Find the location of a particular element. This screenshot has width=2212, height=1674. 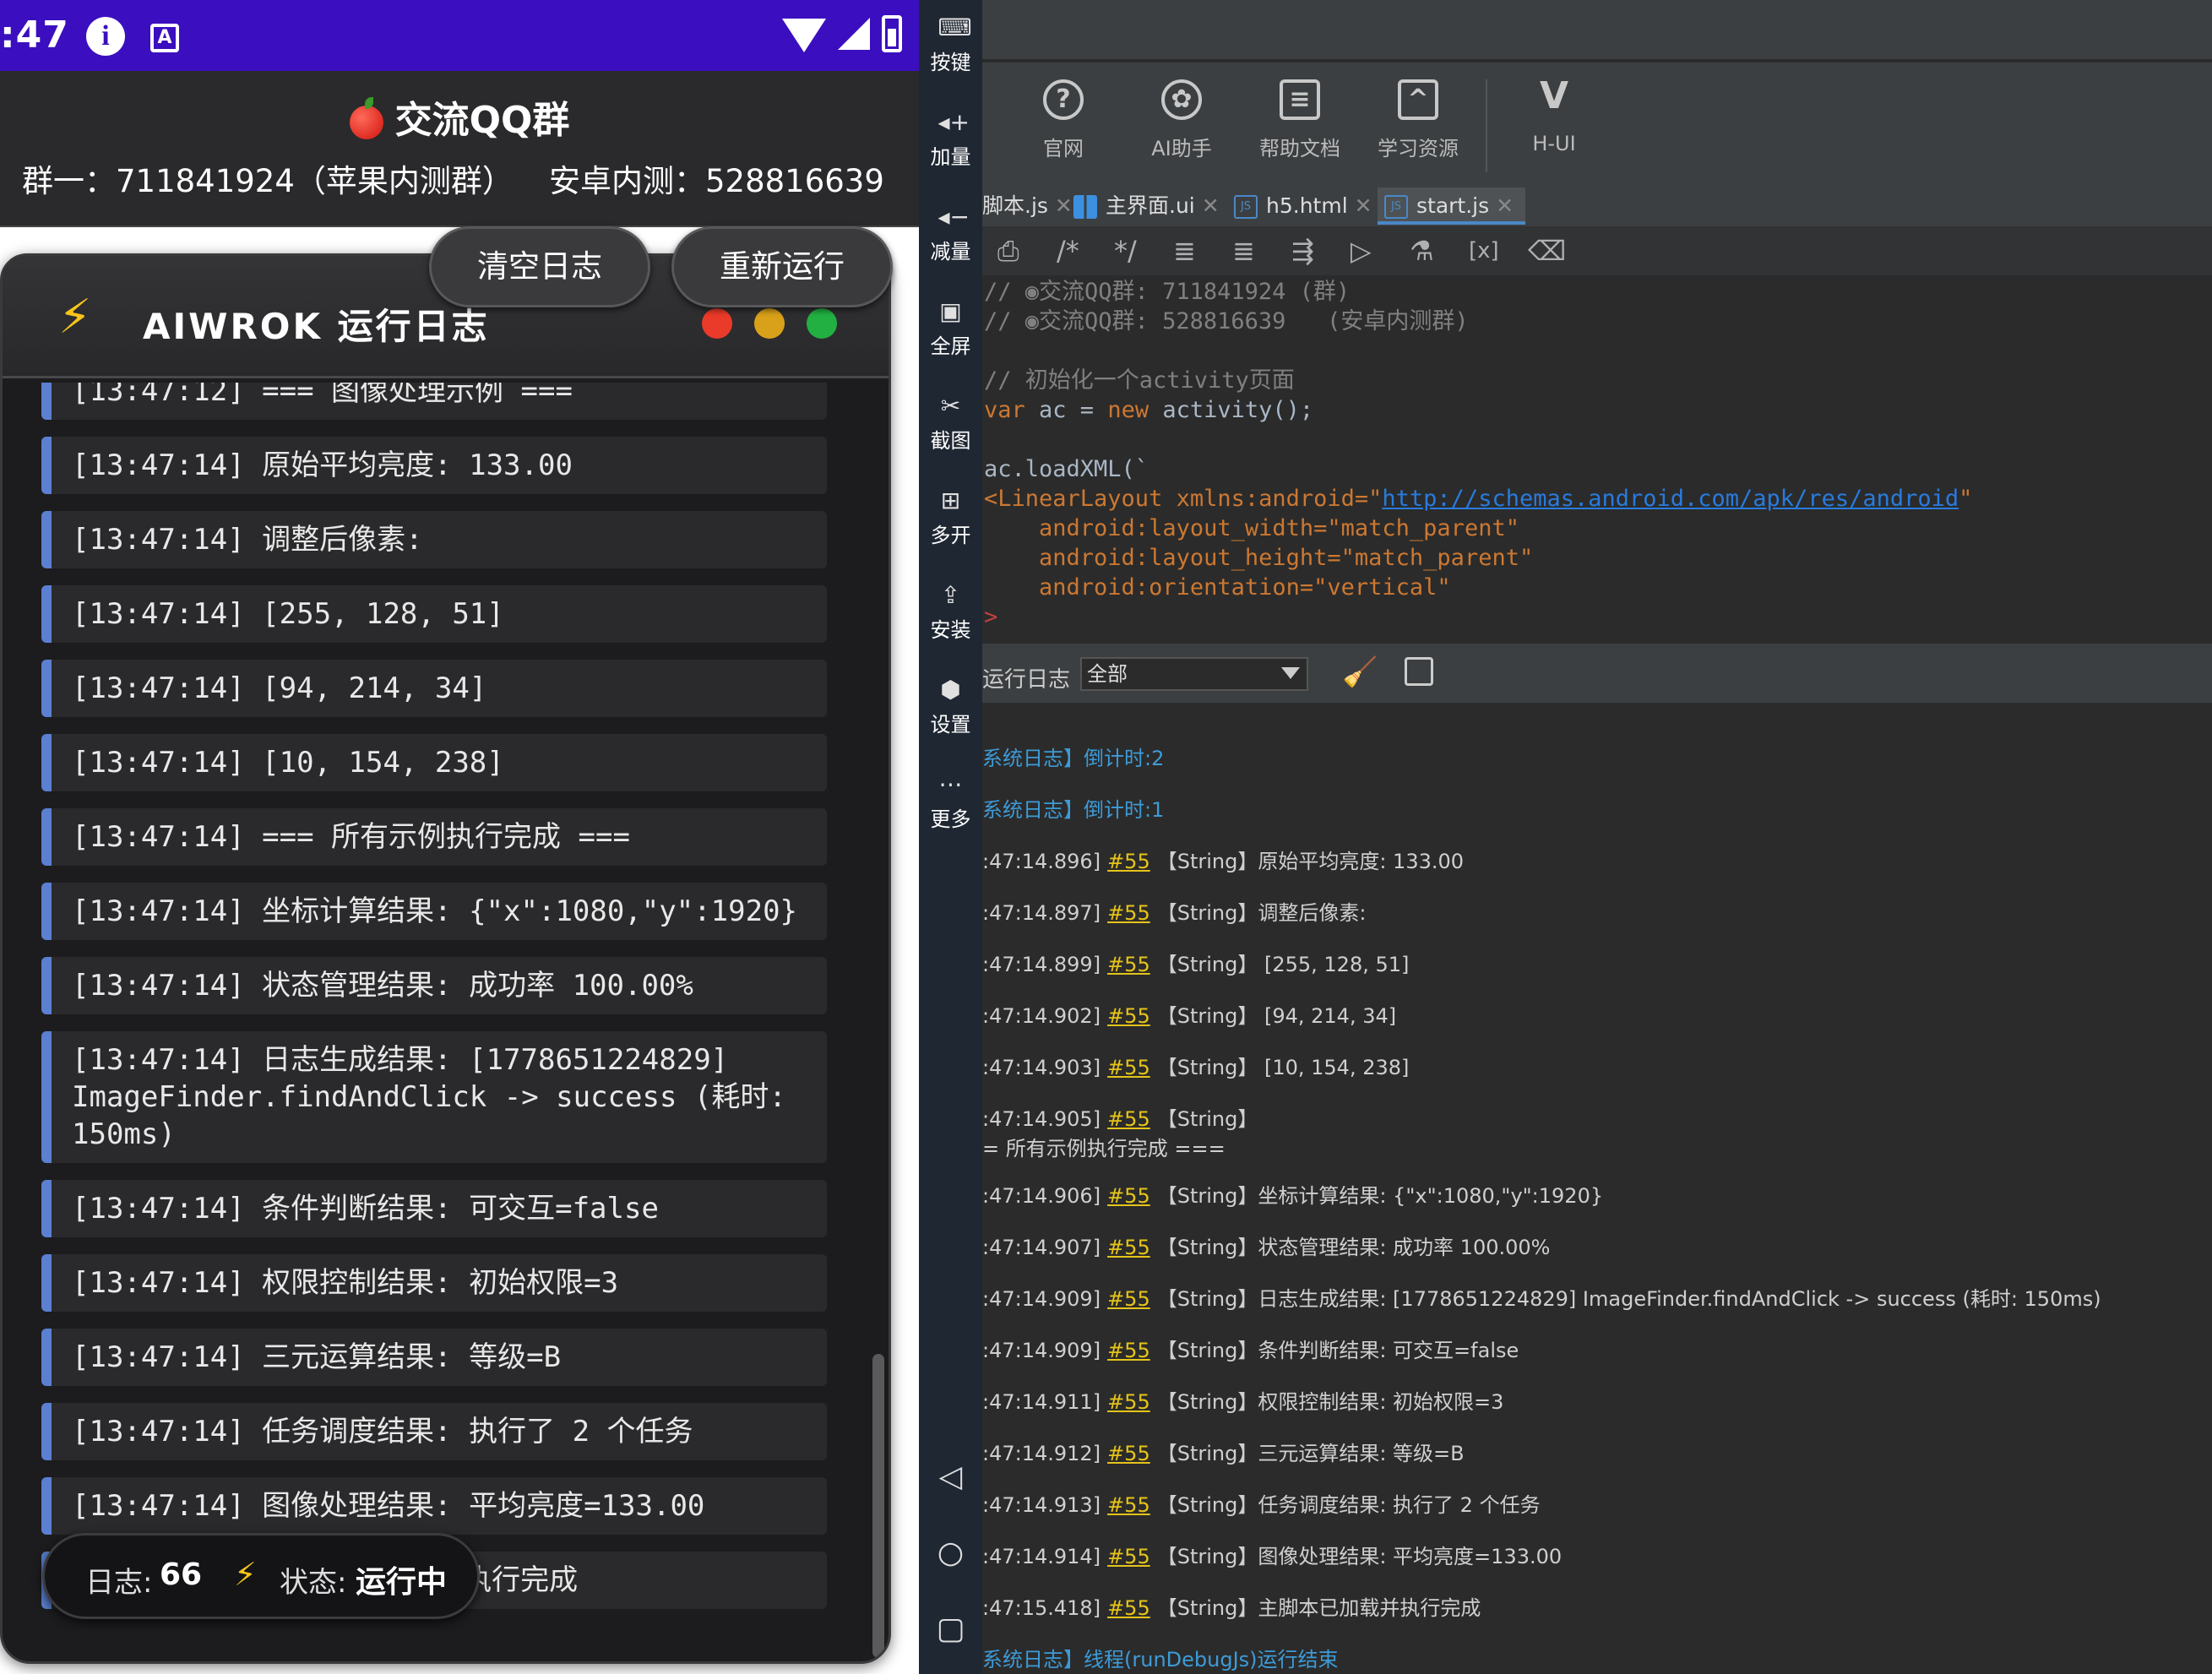

state-value: 运行中 is located at coordinates (402, 1583).